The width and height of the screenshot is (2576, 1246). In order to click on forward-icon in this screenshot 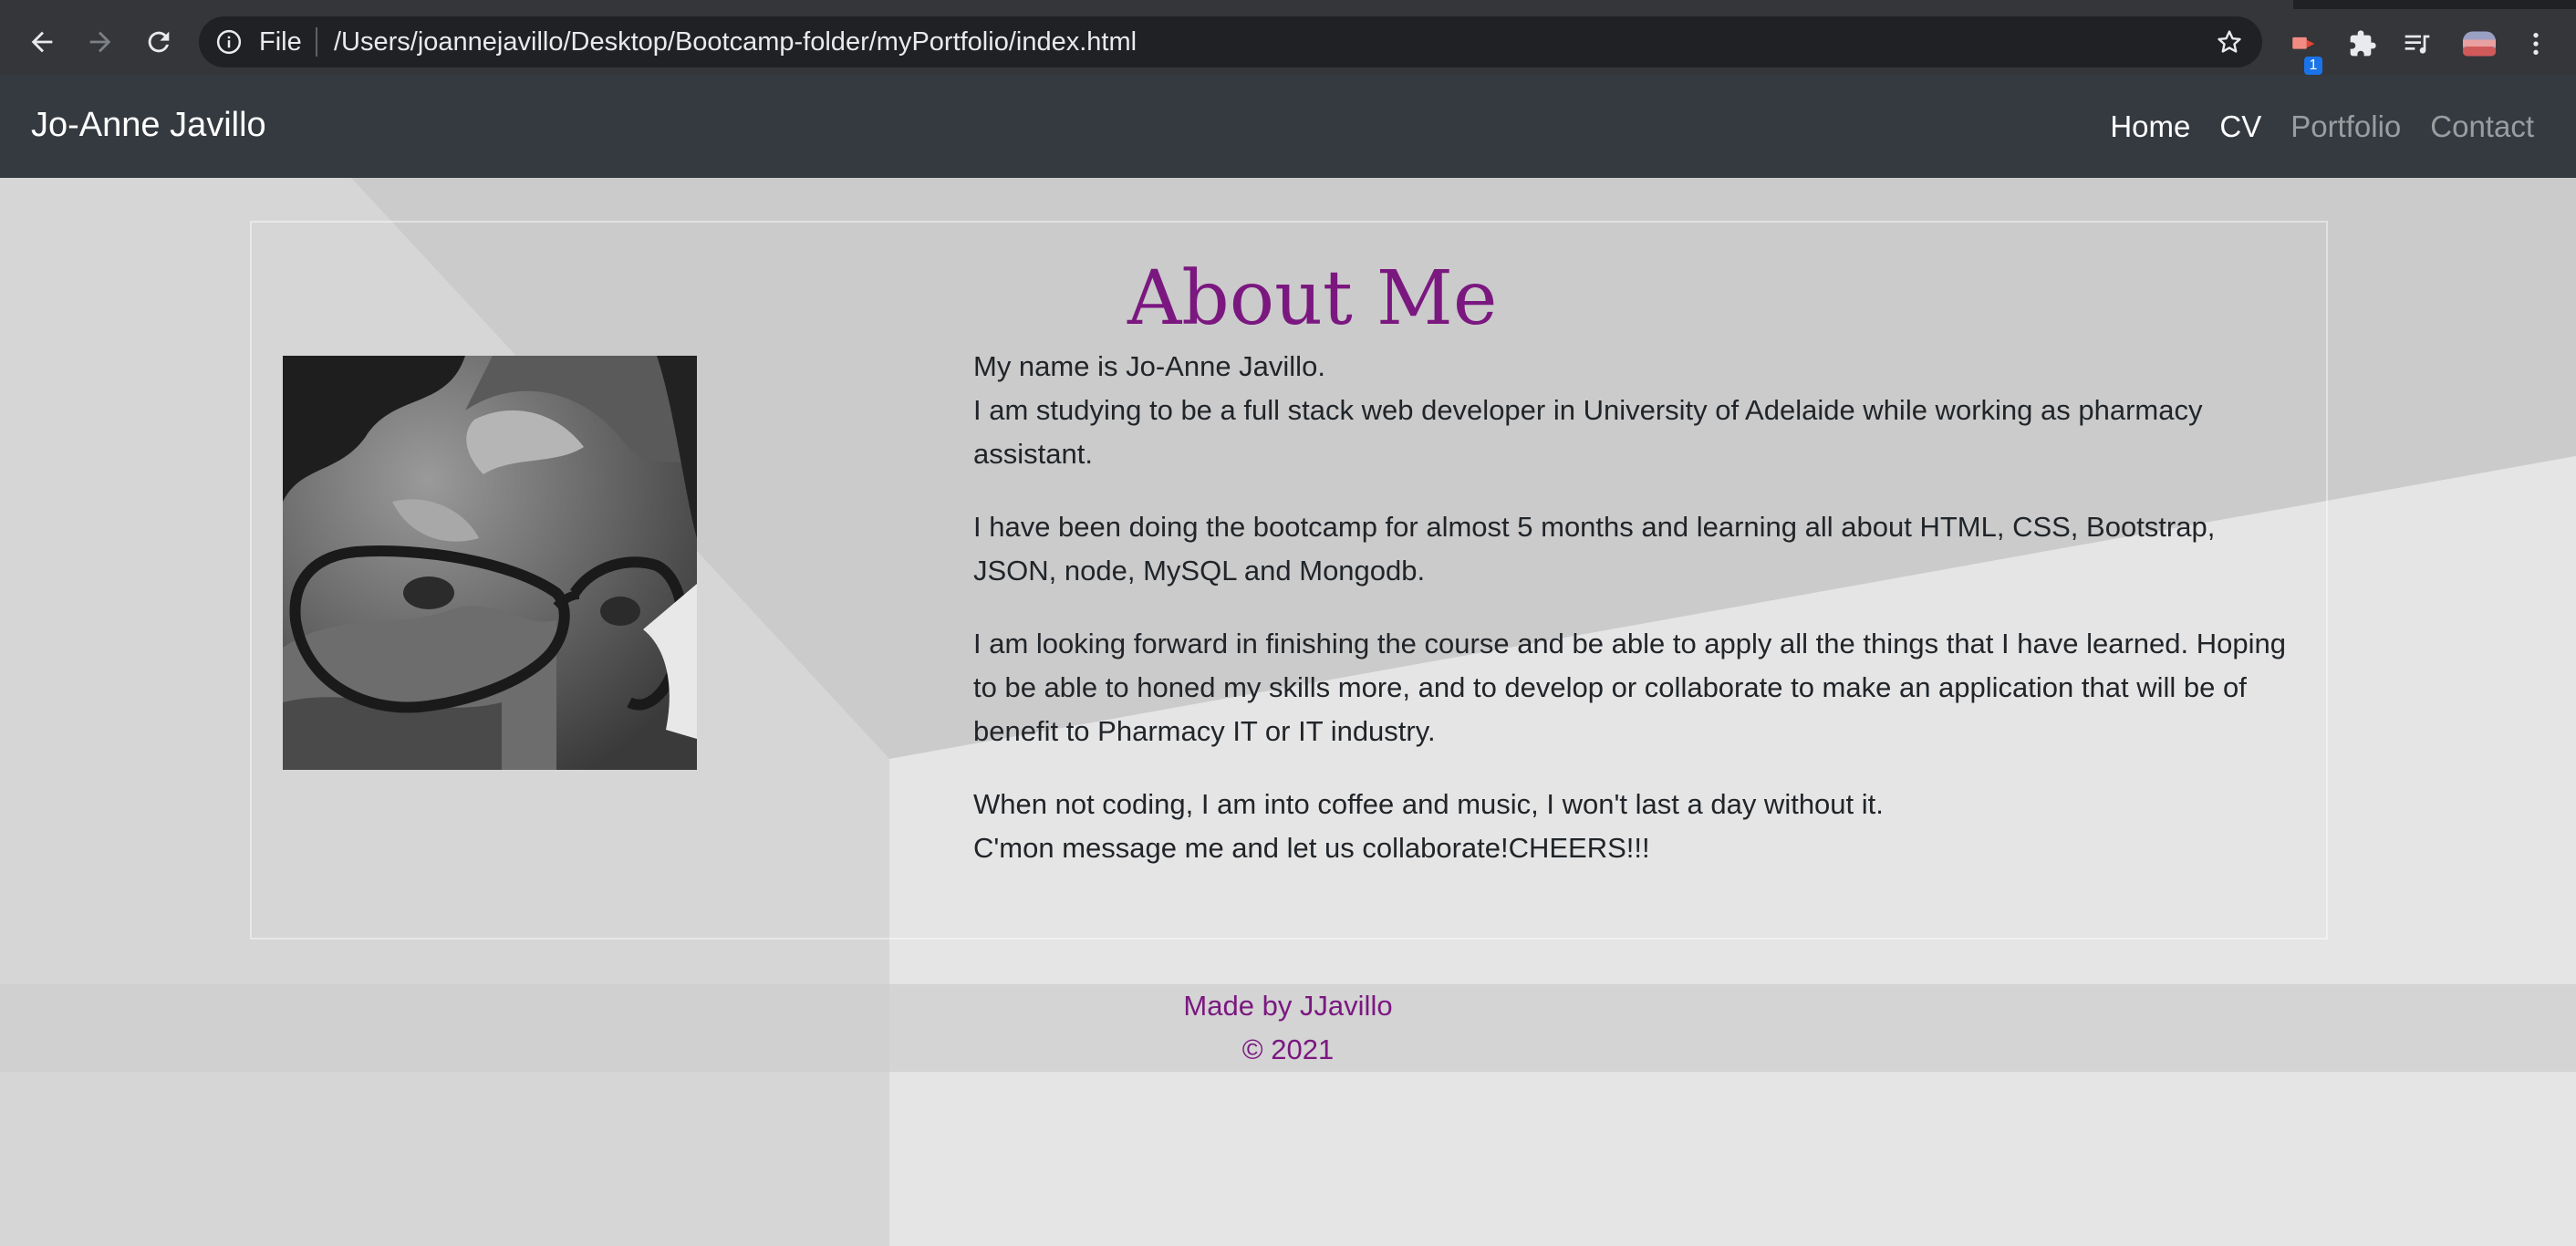, I will do `click(100, 42)`.